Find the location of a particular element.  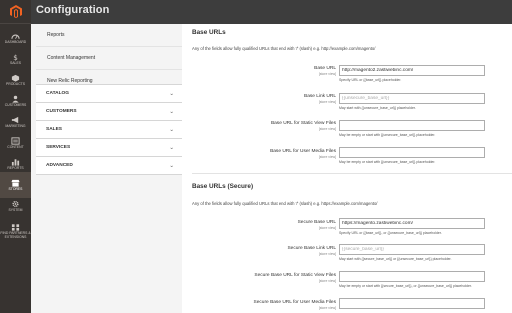

dollar-icon: $ is located at coordinates (15, 57).